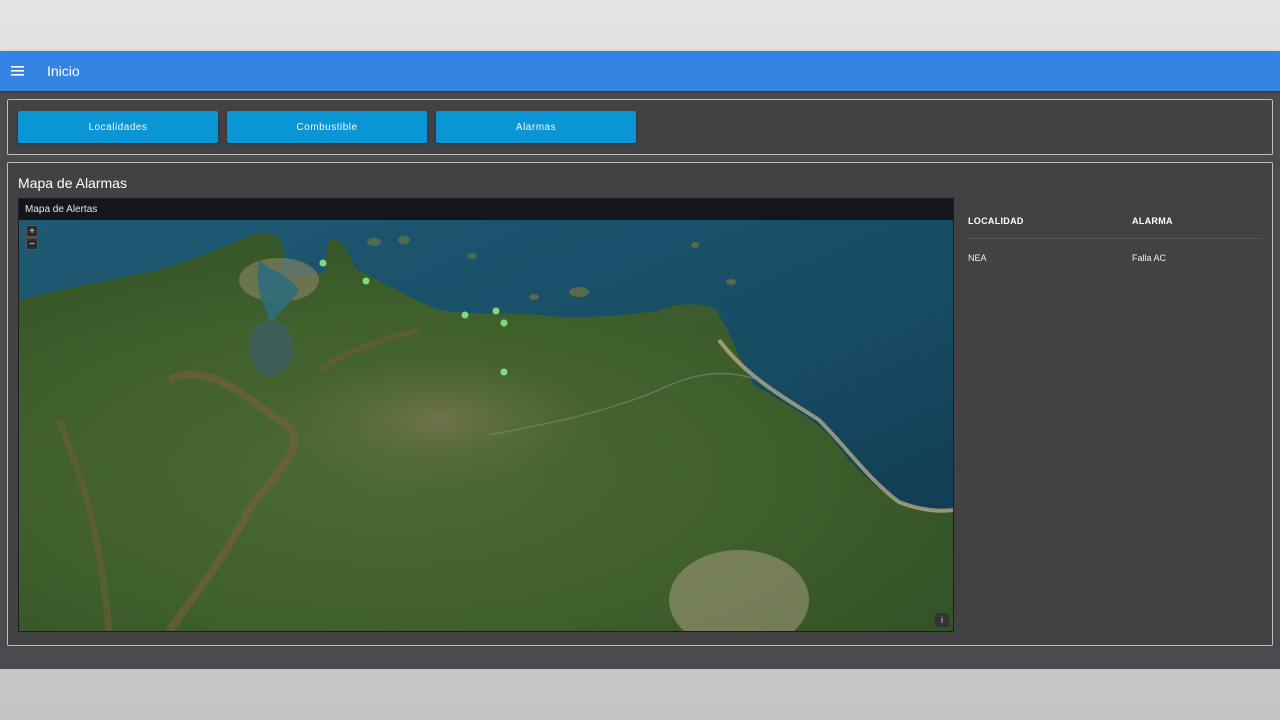  Describe the element at coordinates (640, 127) in the screenshot. I see `navigation-card: Localidades Combustible Alarmas` at that location.